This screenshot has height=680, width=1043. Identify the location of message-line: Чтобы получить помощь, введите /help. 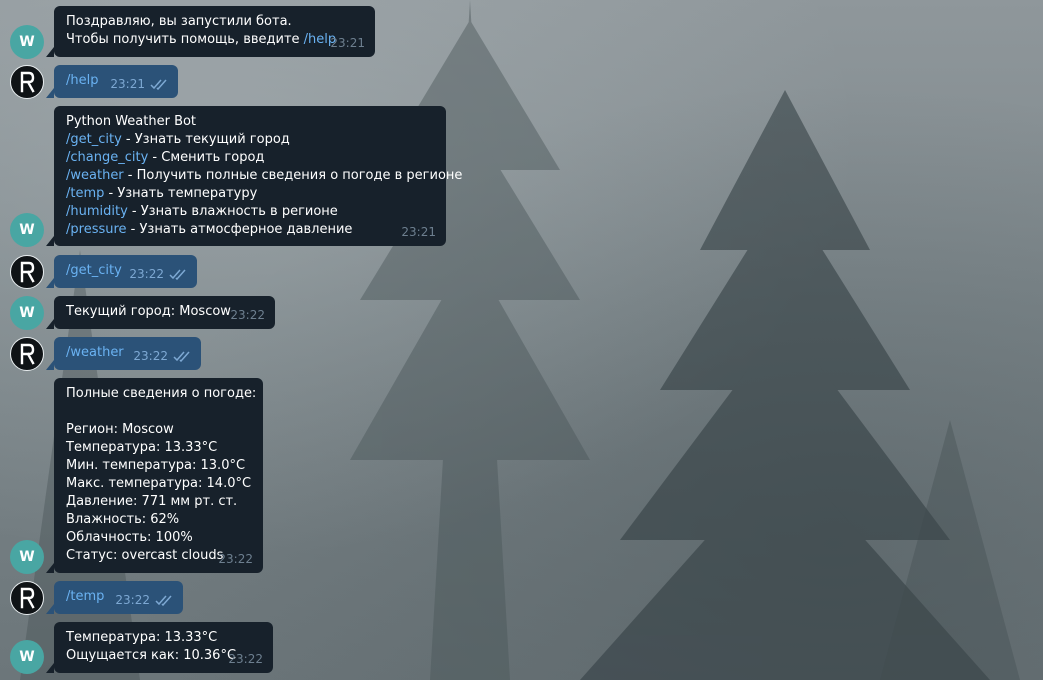
(214, 40).